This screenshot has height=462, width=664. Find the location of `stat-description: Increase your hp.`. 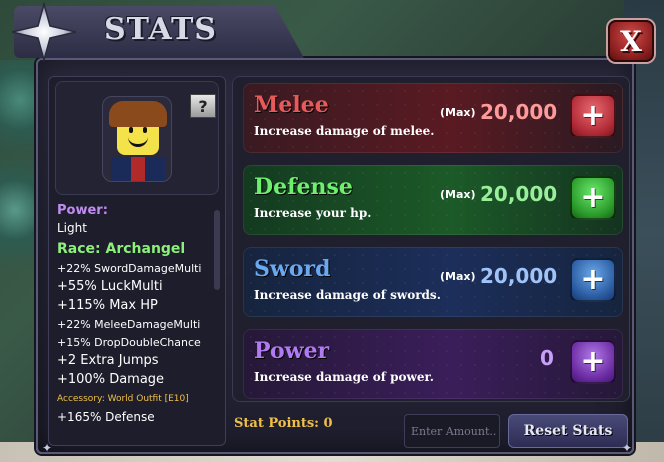

stat-description: Increase your hp. is located at coordinates (313, 213).